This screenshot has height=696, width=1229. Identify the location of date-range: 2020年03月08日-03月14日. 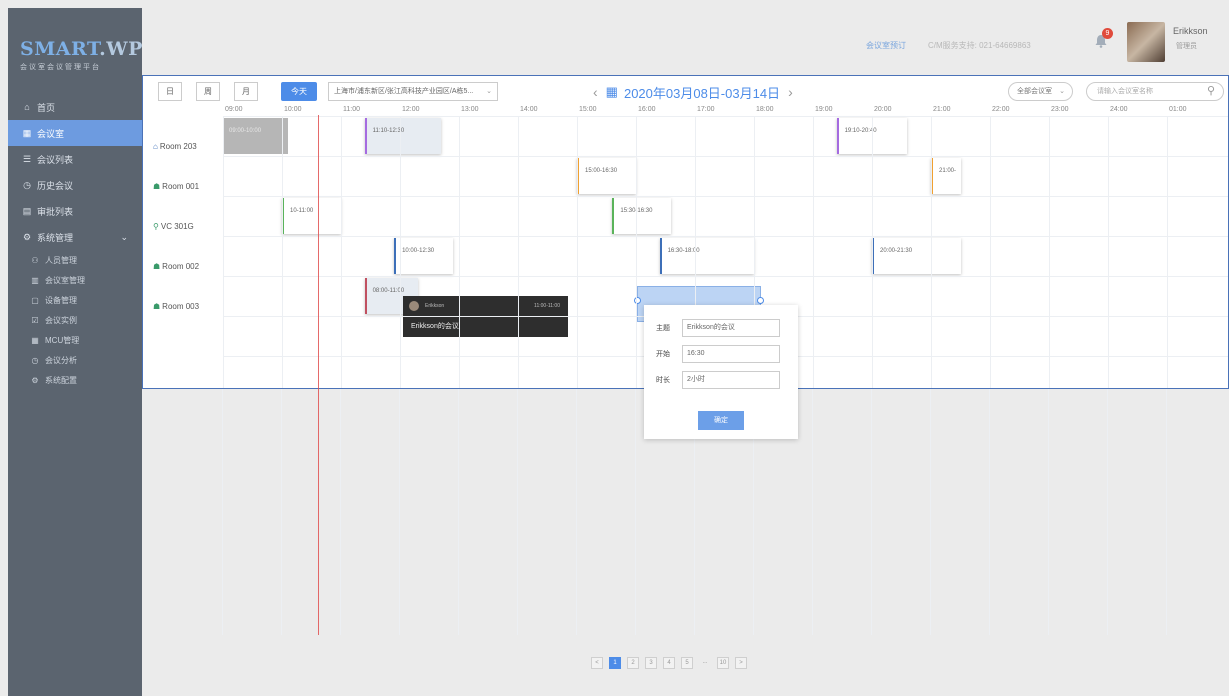
(702, 92).